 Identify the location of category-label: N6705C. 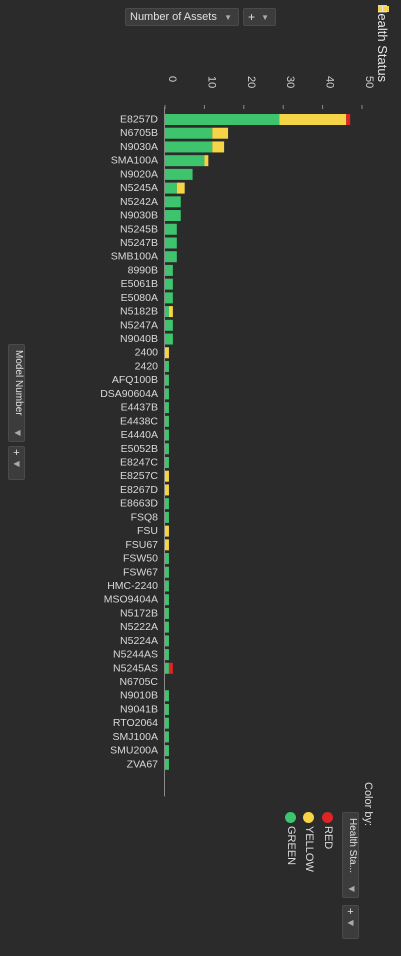
(138, 682).